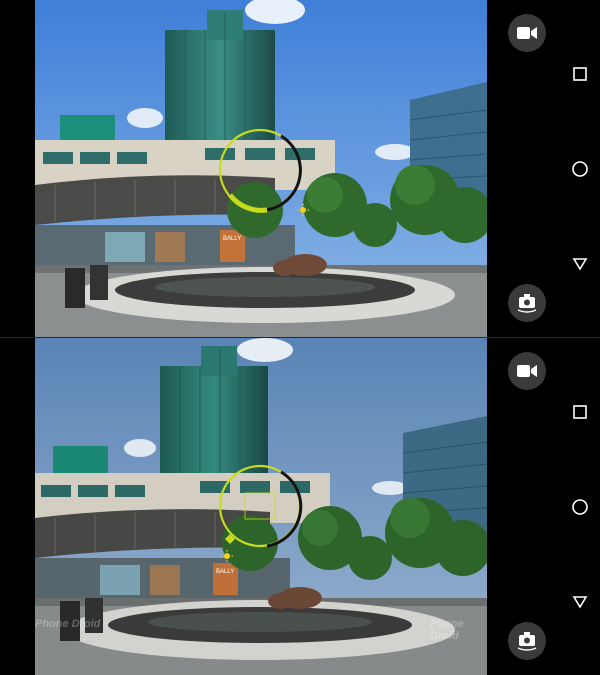  Describe the element at coordinates (219, 361) in the screenshot. I see `tower-top` at that location.